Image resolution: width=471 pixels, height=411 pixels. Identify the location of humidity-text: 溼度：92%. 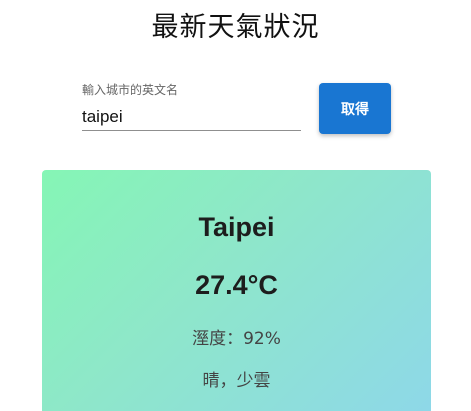
(236, 339).